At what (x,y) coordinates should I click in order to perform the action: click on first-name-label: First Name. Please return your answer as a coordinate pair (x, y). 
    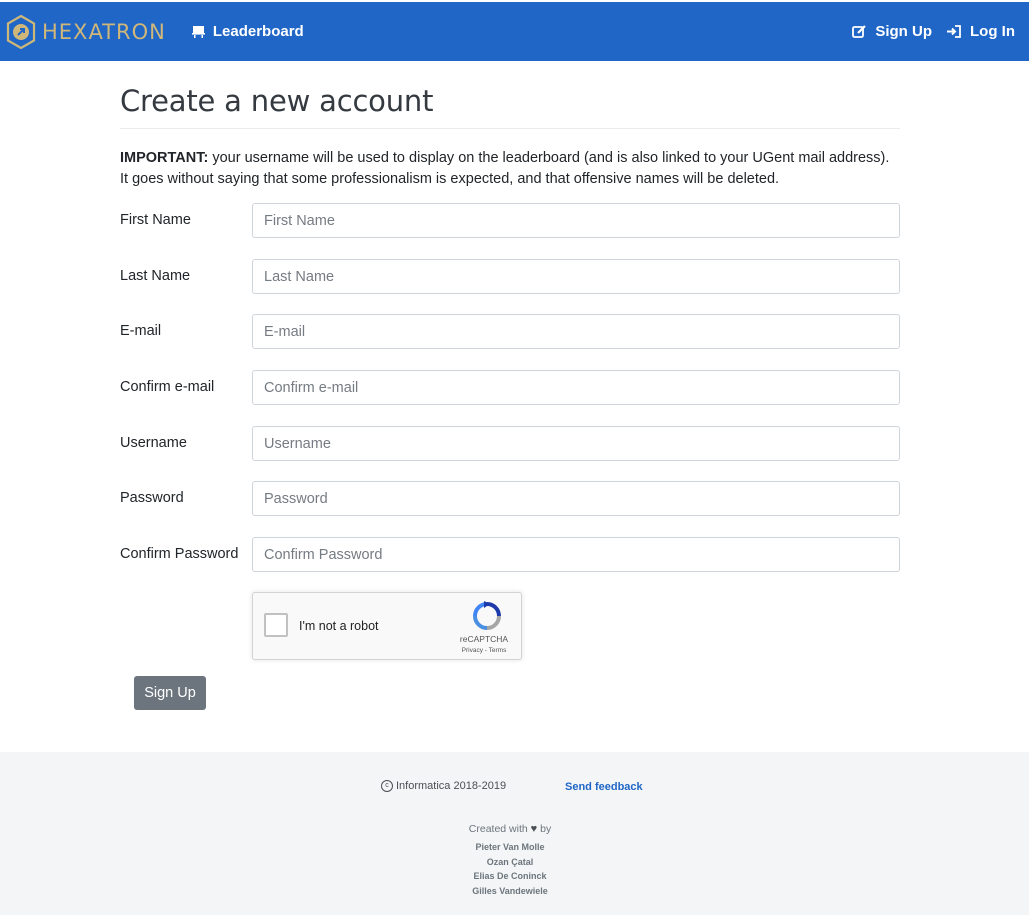
    Looking at the image, I should click on (155, 220).